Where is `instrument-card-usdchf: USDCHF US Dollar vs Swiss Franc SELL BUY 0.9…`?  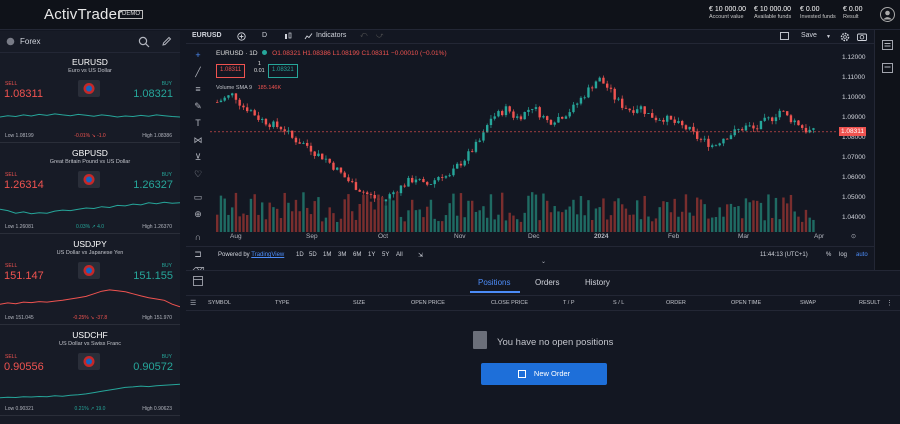 instrument-card-usdchf: USDCHF US Dollar vs Swiss Franc SELL BUY 0.9… is located at coordinates (90, 371).